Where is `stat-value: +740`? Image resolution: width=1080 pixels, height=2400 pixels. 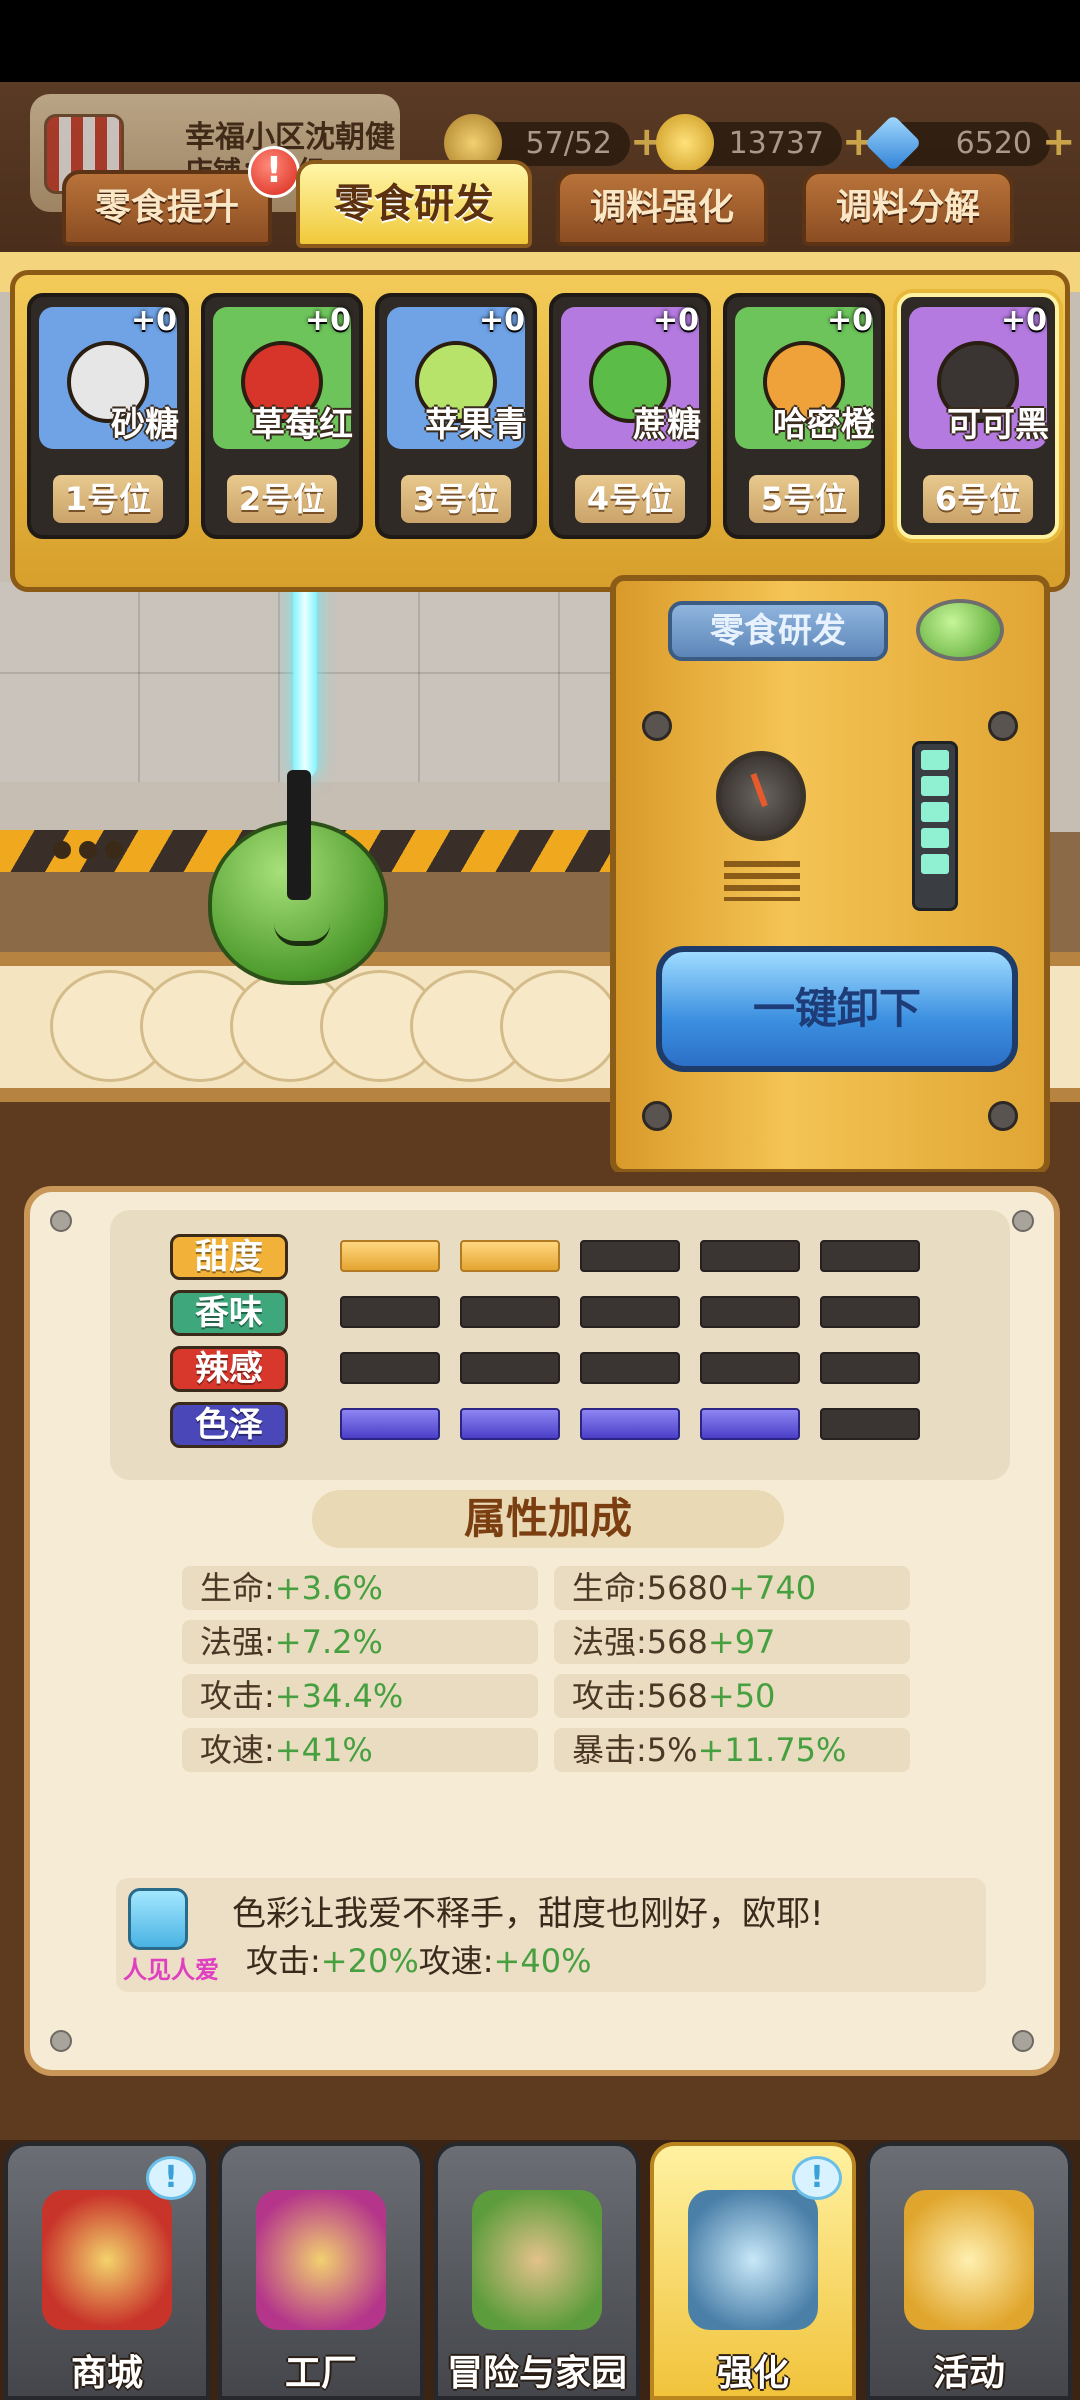
stat-value: +740 is located at coordinates (772, 1588).